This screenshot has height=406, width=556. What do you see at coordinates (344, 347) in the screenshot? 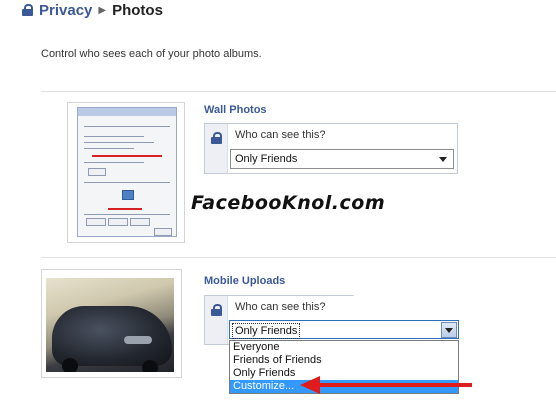
I see `dropdown-option-everyone: Everyone` at bounding box center [344, 347].